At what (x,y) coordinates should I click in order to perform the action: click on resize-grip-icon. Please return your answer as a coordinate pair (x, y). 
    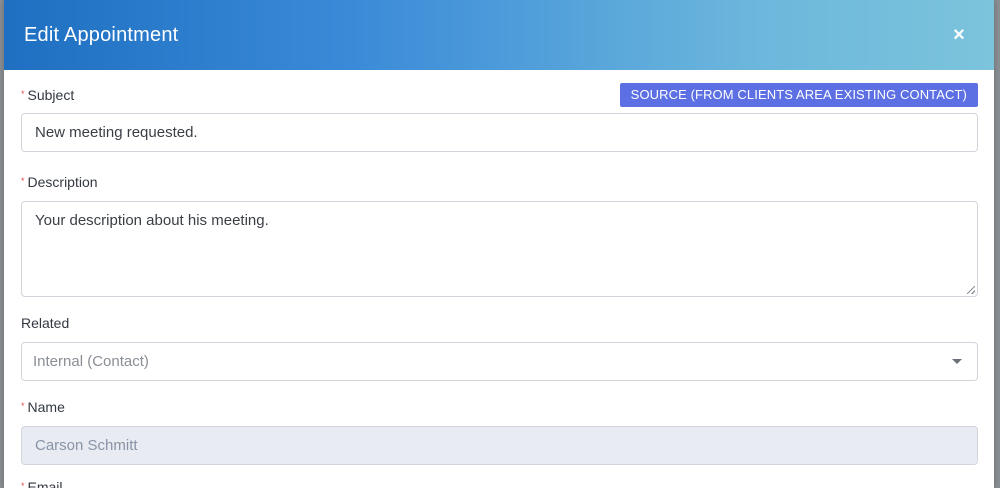
    Looking at the image, I should click on (971, 290).